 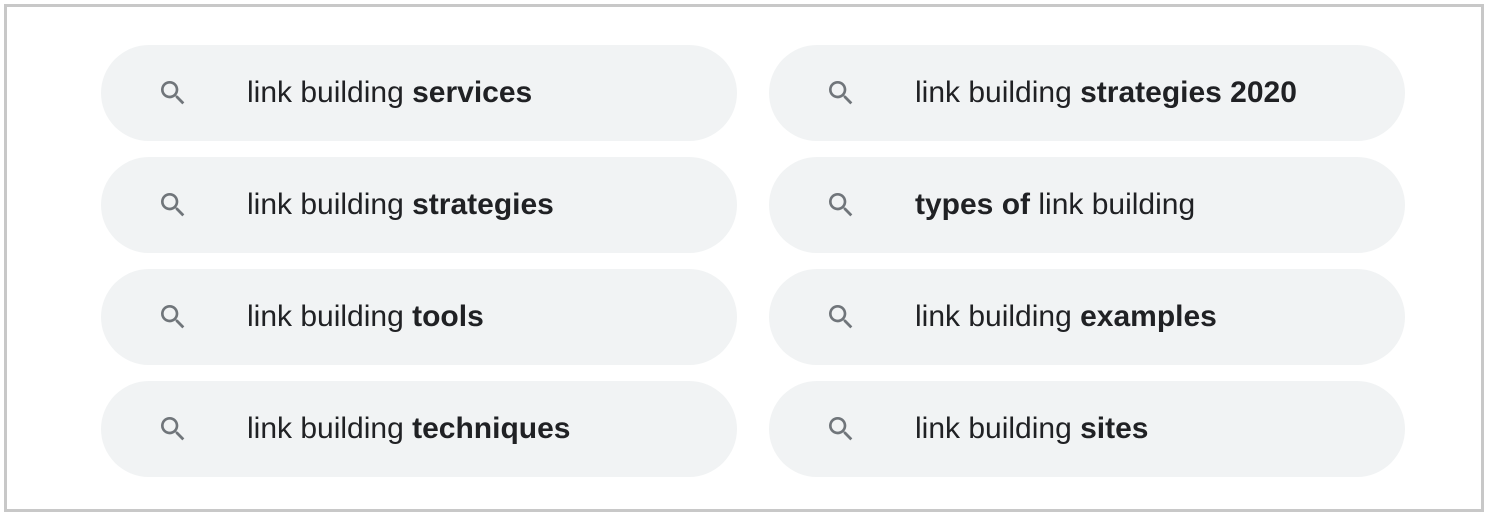 I want to click on label-bold: strategies 2020, so click(x=1188, y=92).